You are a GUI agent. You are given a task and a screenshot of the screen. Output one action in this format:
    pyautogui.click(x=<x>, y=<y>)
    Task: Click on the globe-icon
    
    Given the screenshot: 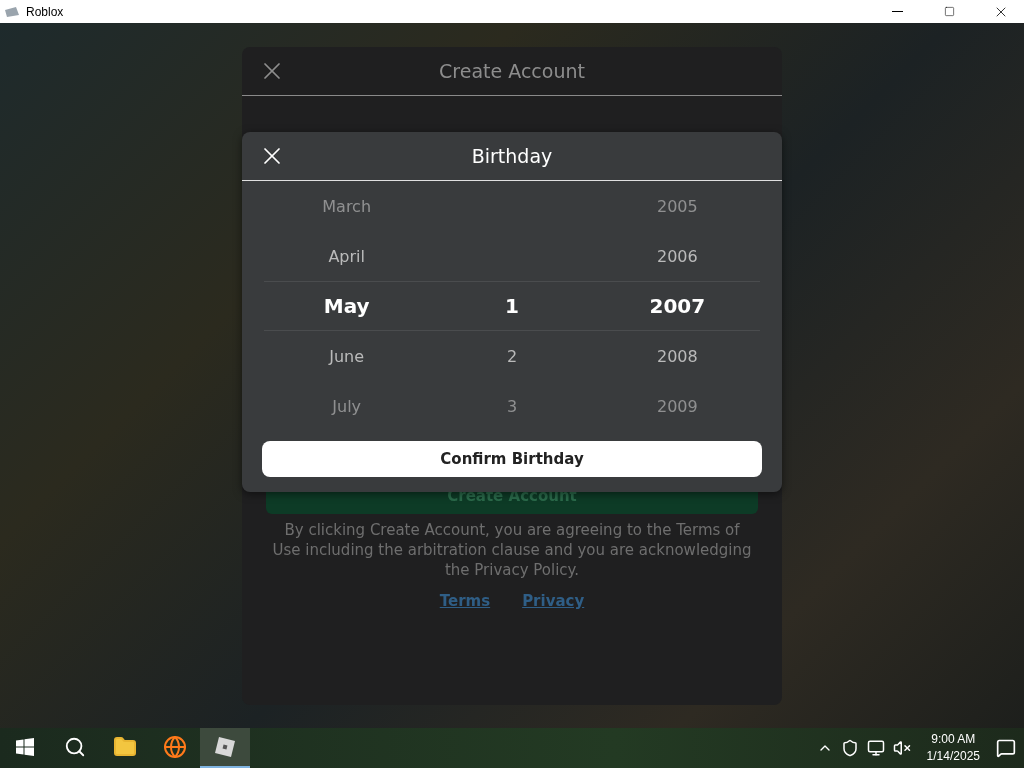 What is the action you would take?
    pyautogui.click(x=175, y=747)
    